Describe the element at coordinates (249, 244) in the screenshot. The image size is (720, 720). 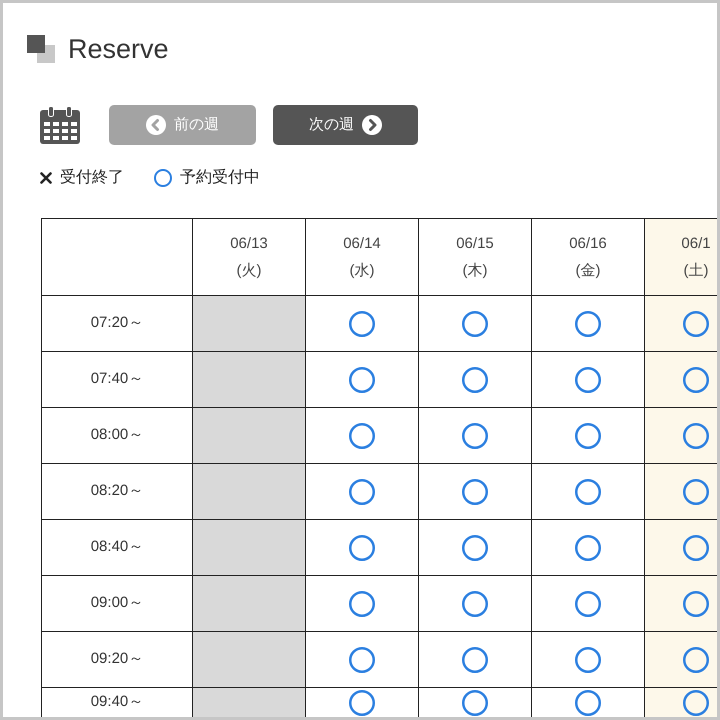
I see `date-label: 06/13` at that location.